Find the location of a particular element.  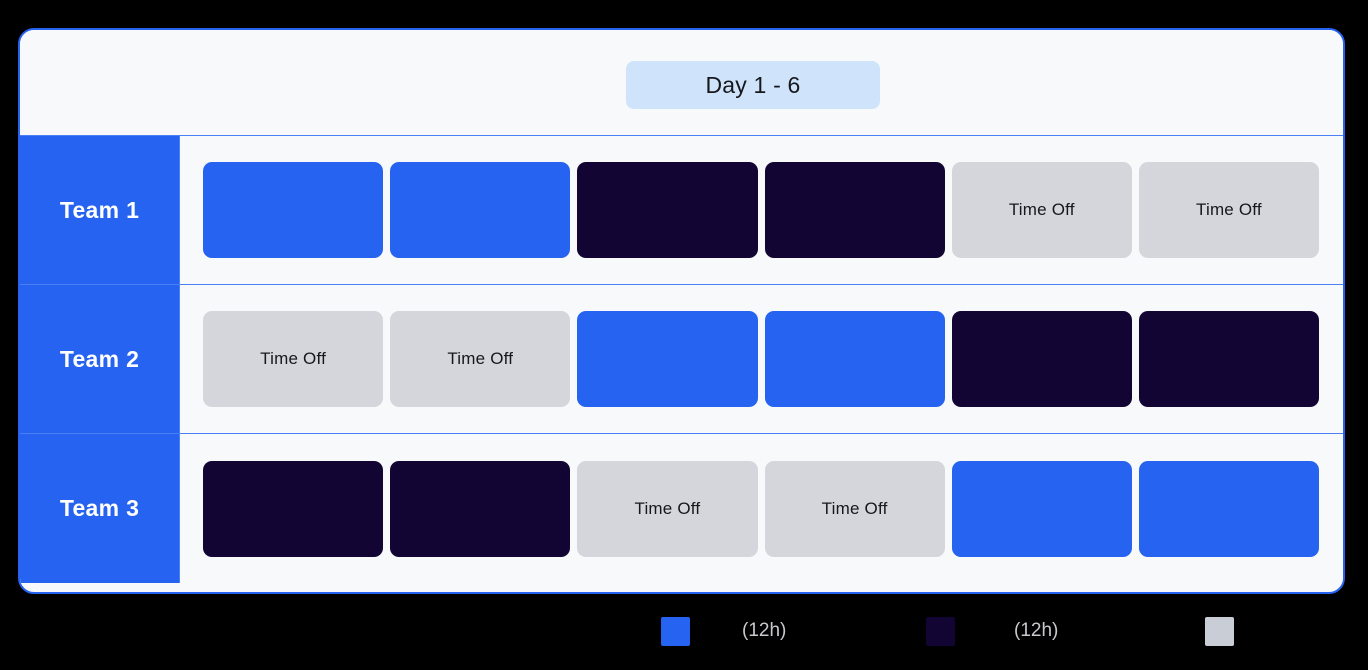

legend-item-0: (12h) is located at coordinates (723, 631).